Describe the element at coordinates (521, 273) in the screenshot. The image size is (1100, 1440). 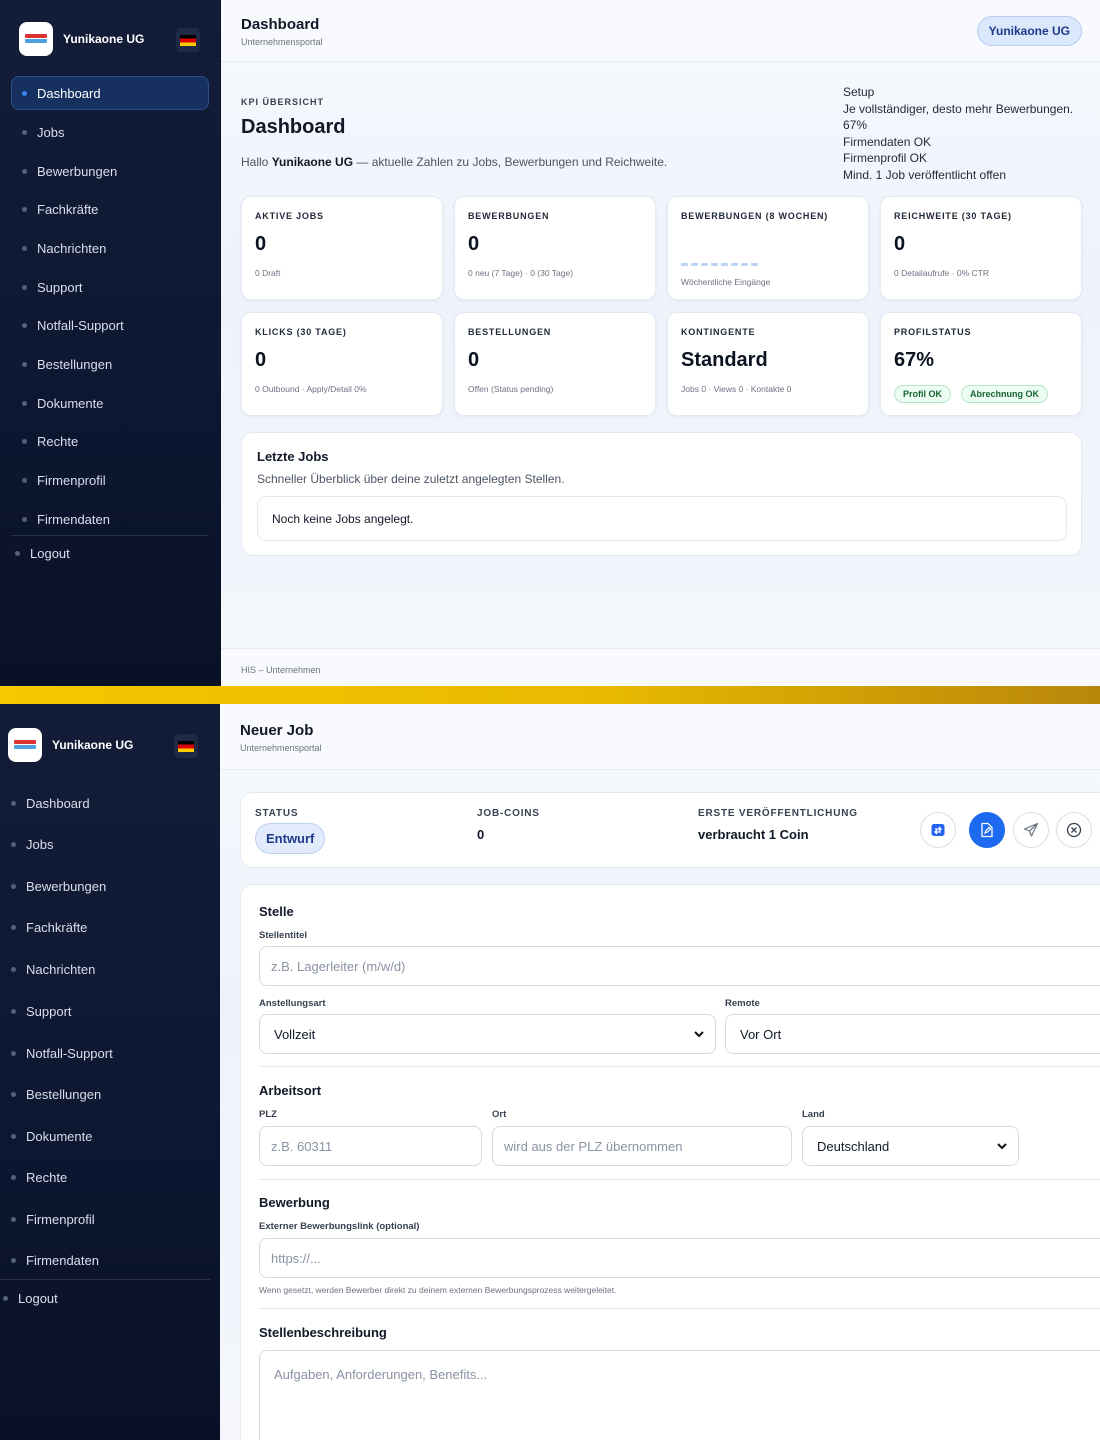
I see `kpi-sub: 0 neu (7 Tage) · 0 (30 Tage)` at that location.